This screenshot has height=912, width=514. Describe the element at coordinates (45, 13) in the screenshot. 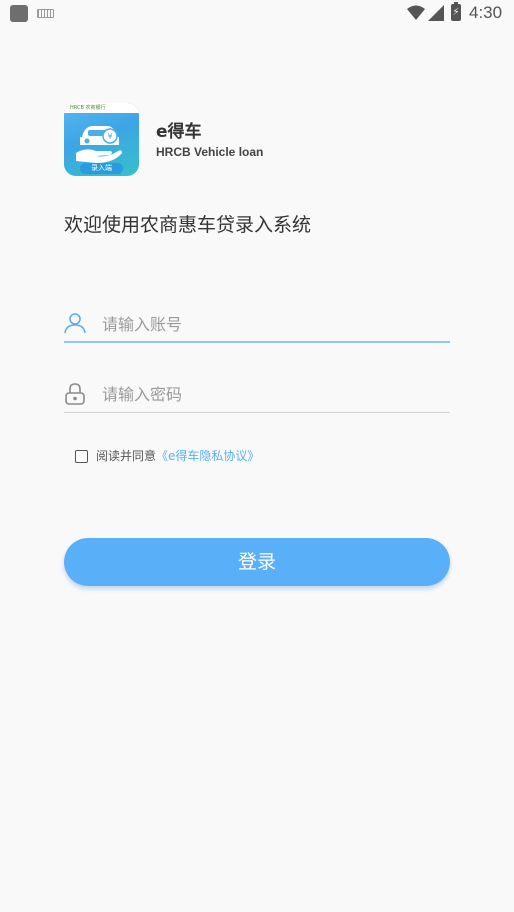

I see `keyboard-icon` at that location.